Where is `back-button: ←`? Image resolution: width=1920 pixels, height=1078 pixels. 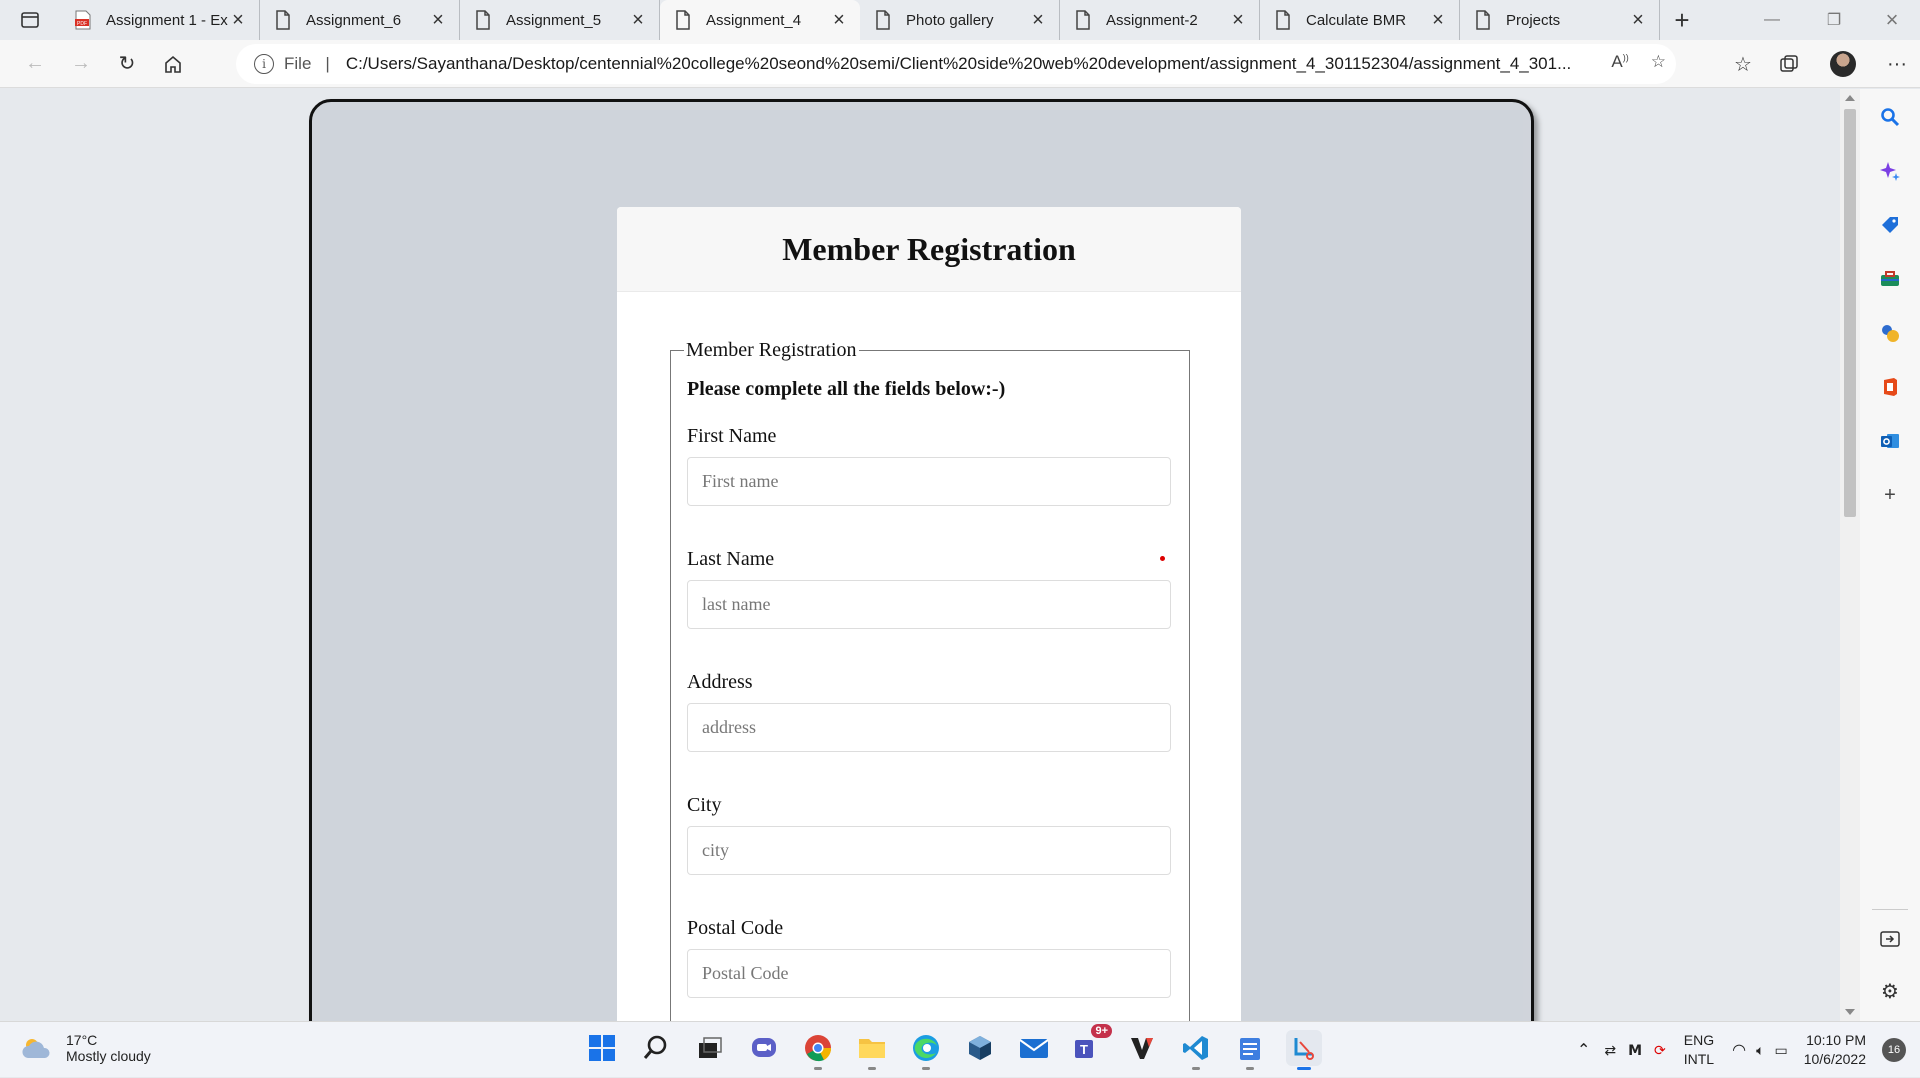
back-button: ← is located at coordinates (35, 64).